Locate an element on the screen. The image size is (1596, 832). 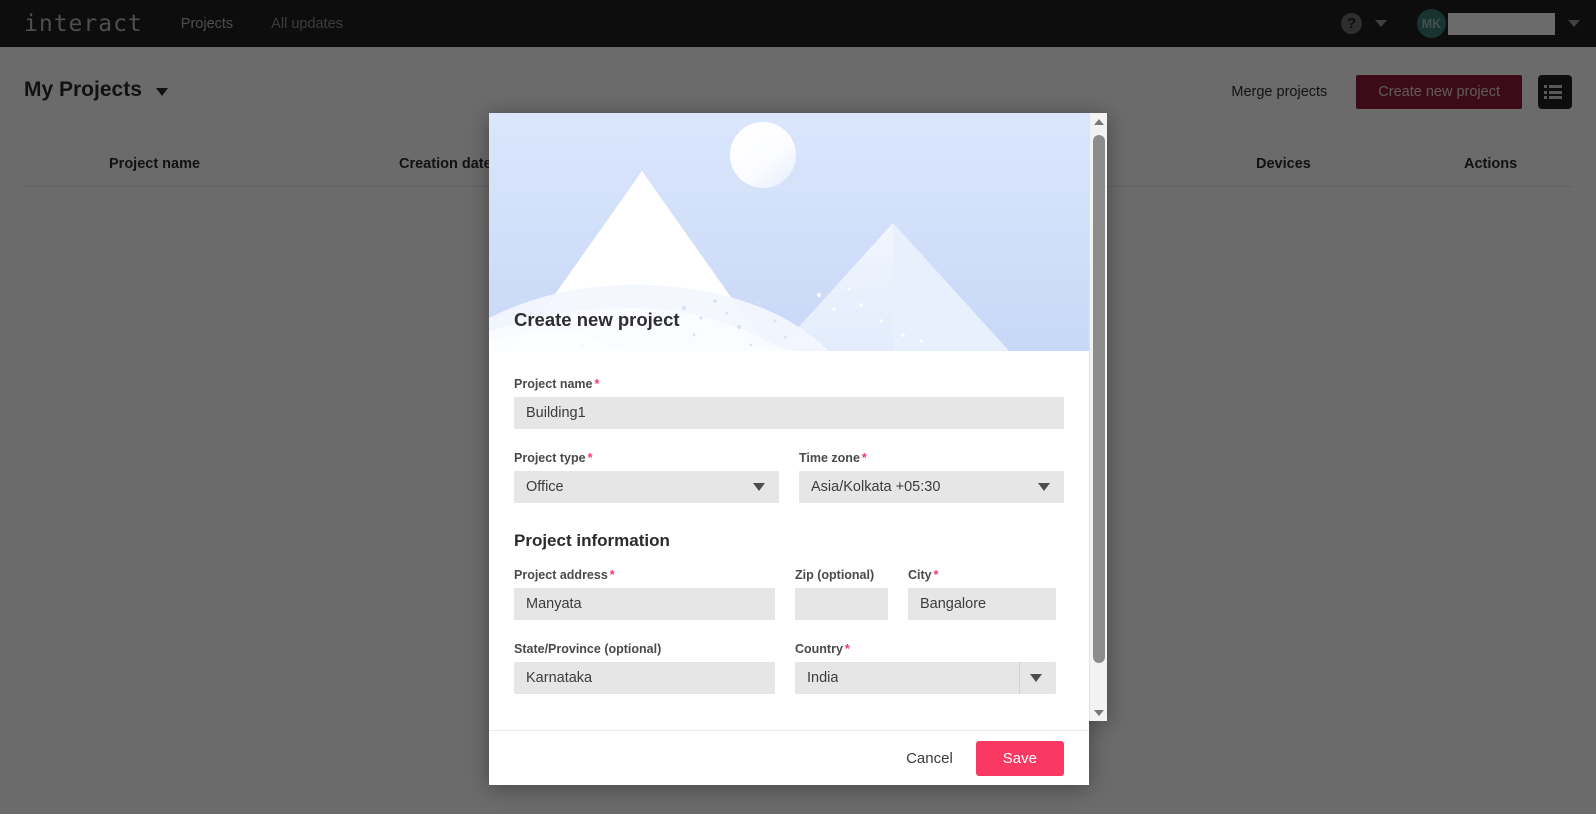
save-button: Save is located at coordinates (1019, 758).